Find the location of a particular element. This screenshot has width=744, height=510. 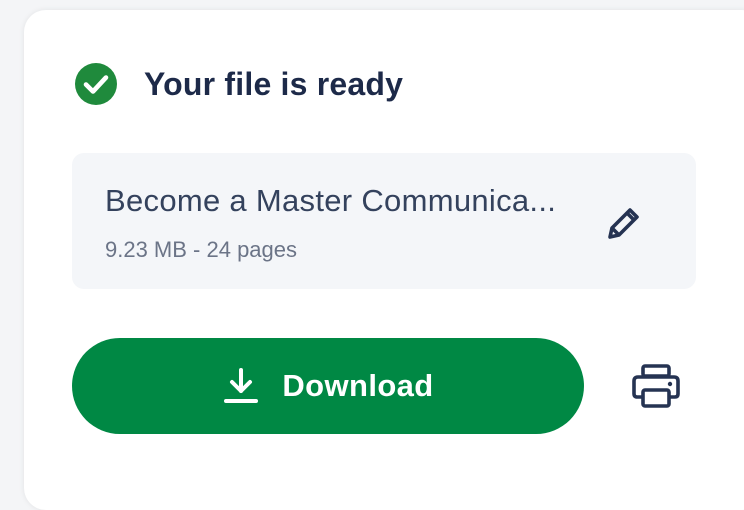

download-icon is located at coordinates (241, 385).